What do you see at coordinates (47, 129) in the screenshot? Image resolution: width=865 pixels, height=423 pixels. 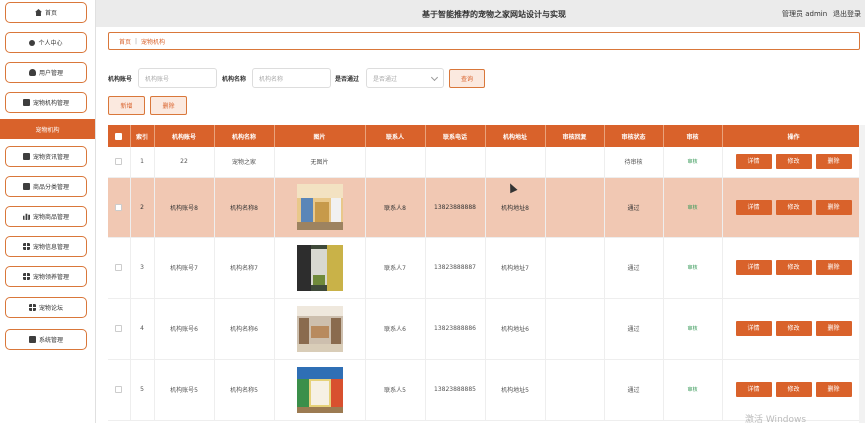 I see `sidebar-item-institution-active: 宠物机构` at bounding box center [47, 129].